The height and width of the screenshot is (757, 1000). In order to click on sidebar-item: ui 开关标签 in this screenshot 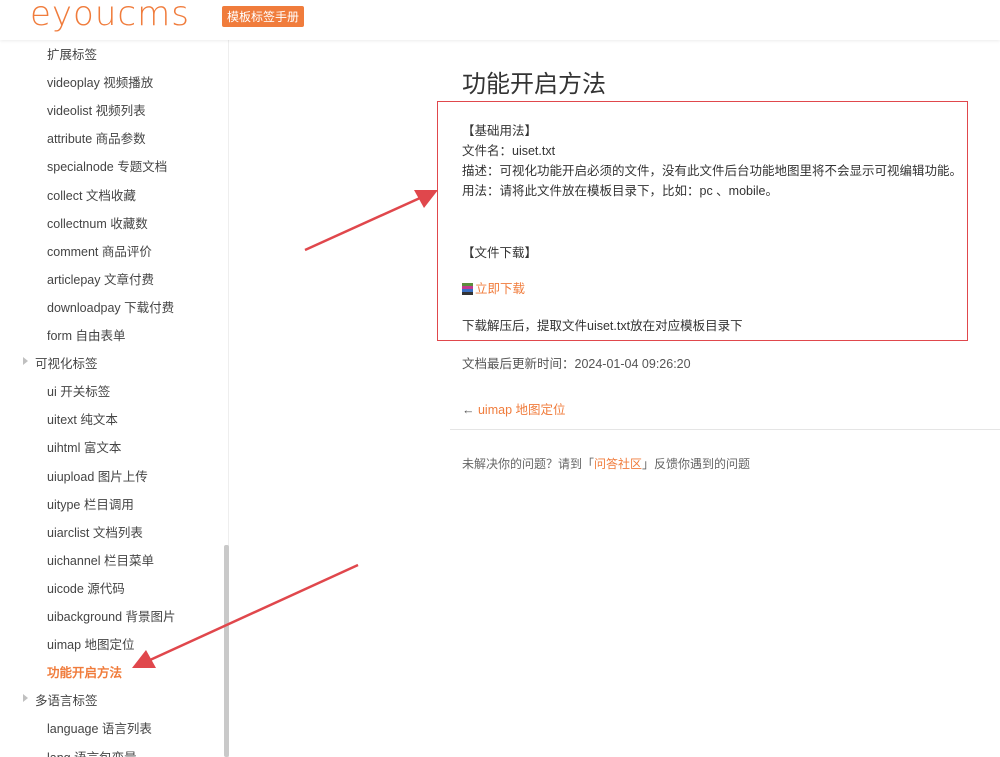, I will do `click(78, 390)`.